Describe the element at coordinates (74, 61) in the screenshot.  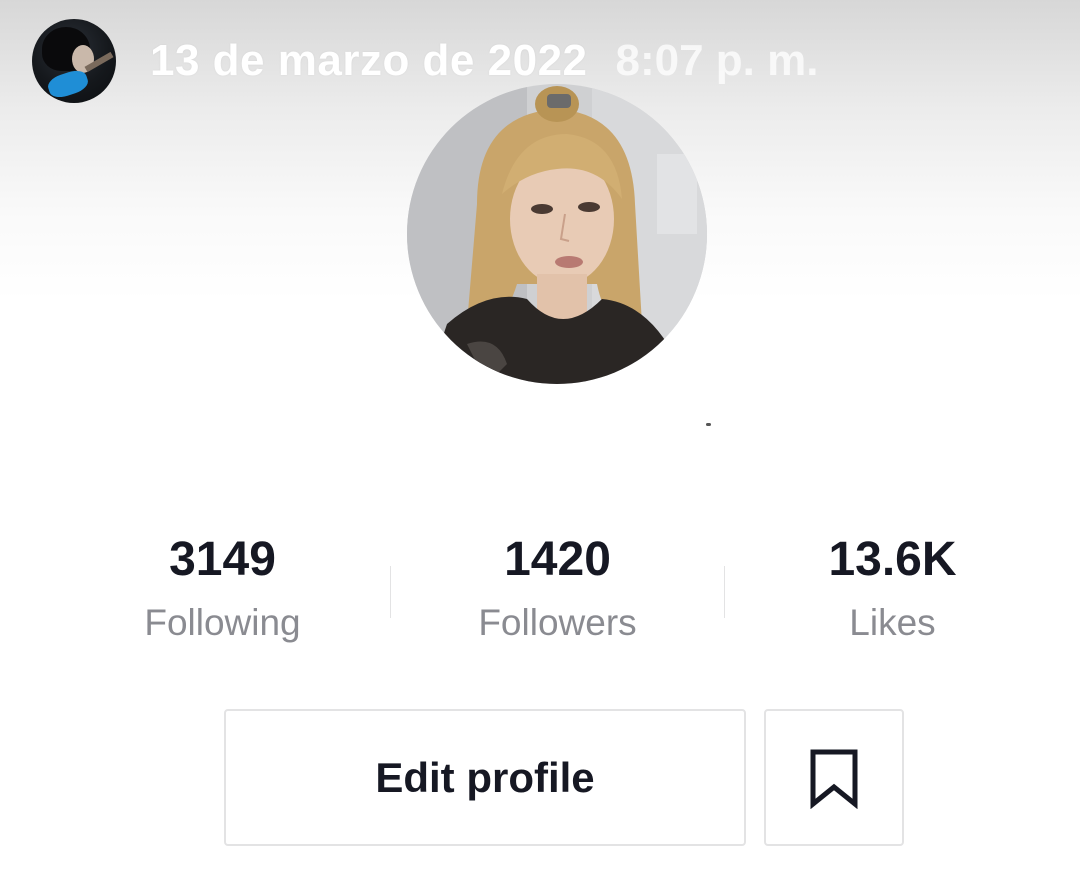
I see `story-user-avatar` at that location.